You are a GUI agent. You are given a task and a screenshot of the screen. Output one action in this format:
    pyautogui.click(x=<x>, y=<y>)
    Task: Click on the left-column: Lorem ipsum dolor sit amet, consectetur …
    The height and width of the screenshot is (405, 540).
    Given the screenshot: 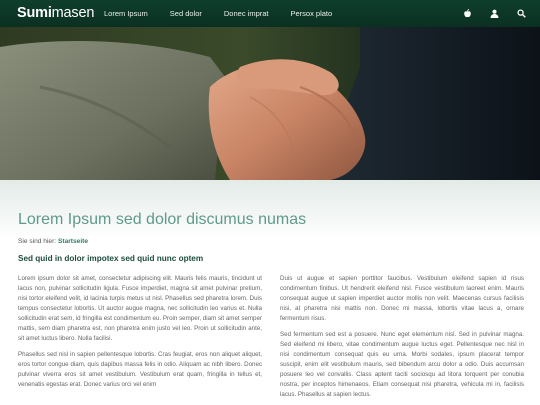 What is the action you would take?
    pyautogui.click(x=140, y=339)
    